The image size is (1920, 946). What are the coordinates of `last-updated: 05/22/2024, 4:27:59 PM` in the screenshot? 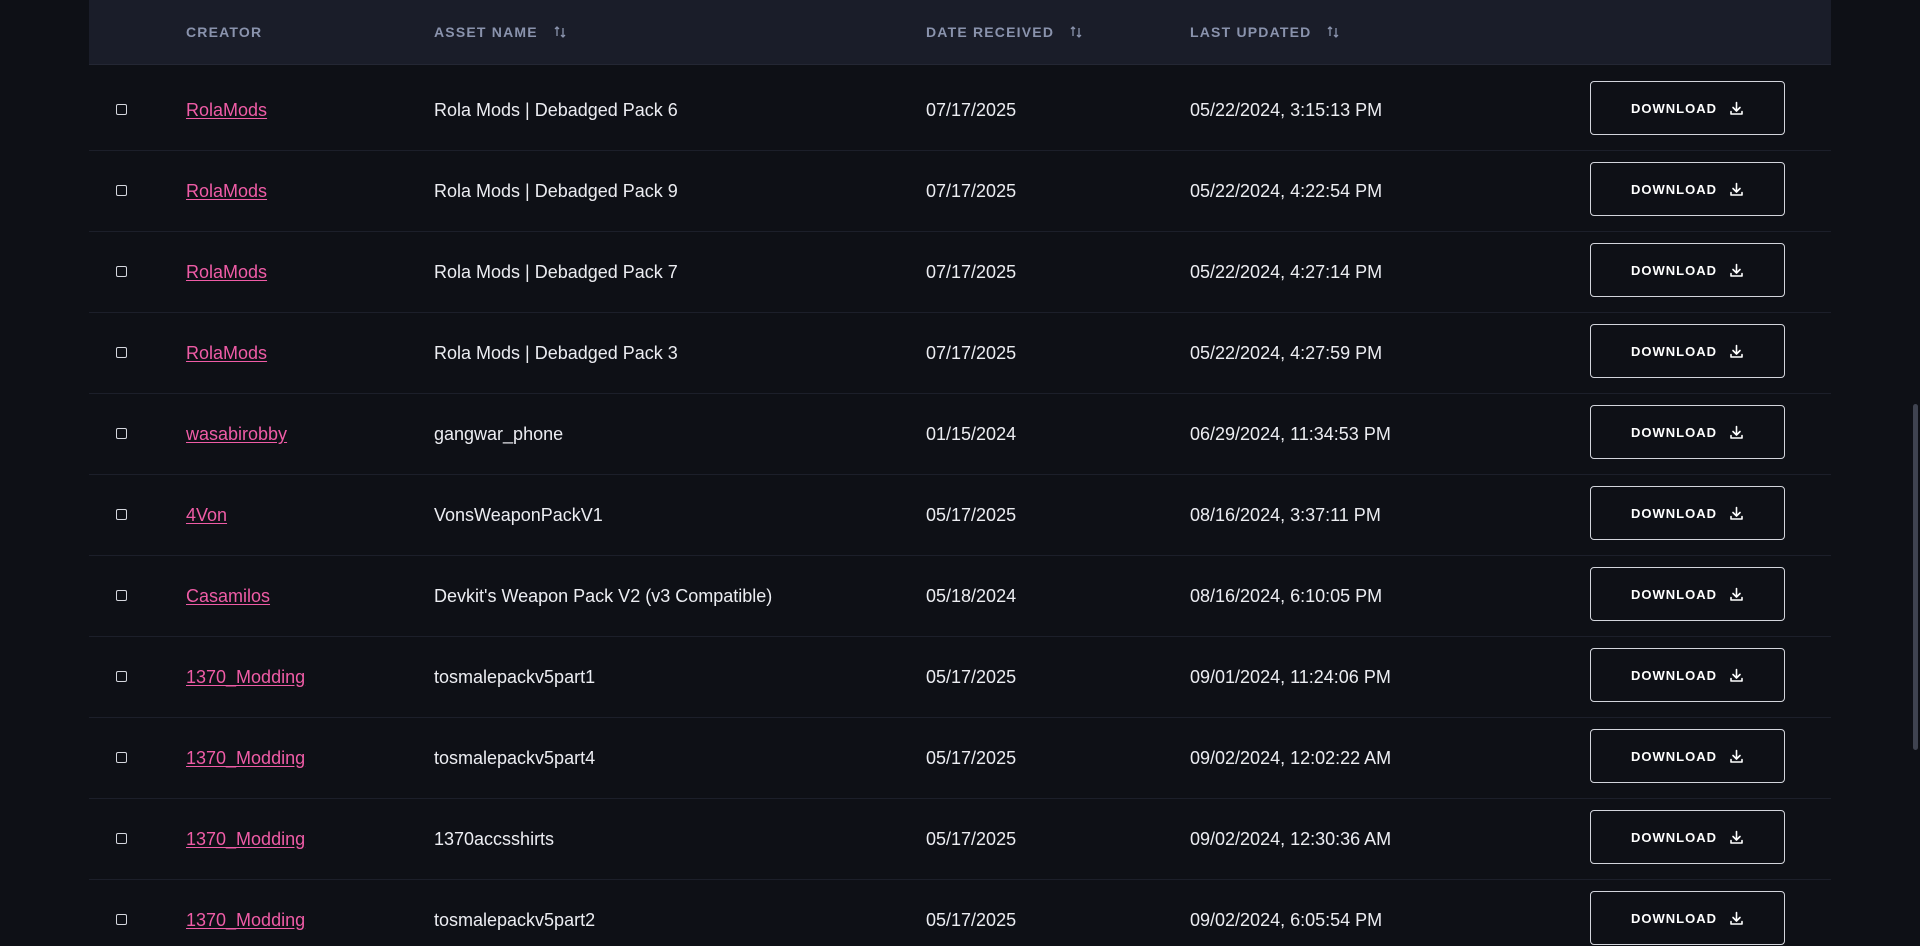 It's located at (1286, 352).